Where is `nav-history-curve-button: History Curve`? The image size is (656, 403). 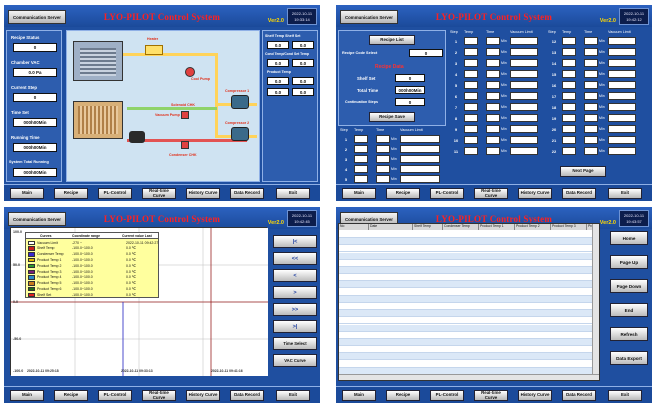
nav-history-curve-button: History Curve is located at coordinates (203, 193).